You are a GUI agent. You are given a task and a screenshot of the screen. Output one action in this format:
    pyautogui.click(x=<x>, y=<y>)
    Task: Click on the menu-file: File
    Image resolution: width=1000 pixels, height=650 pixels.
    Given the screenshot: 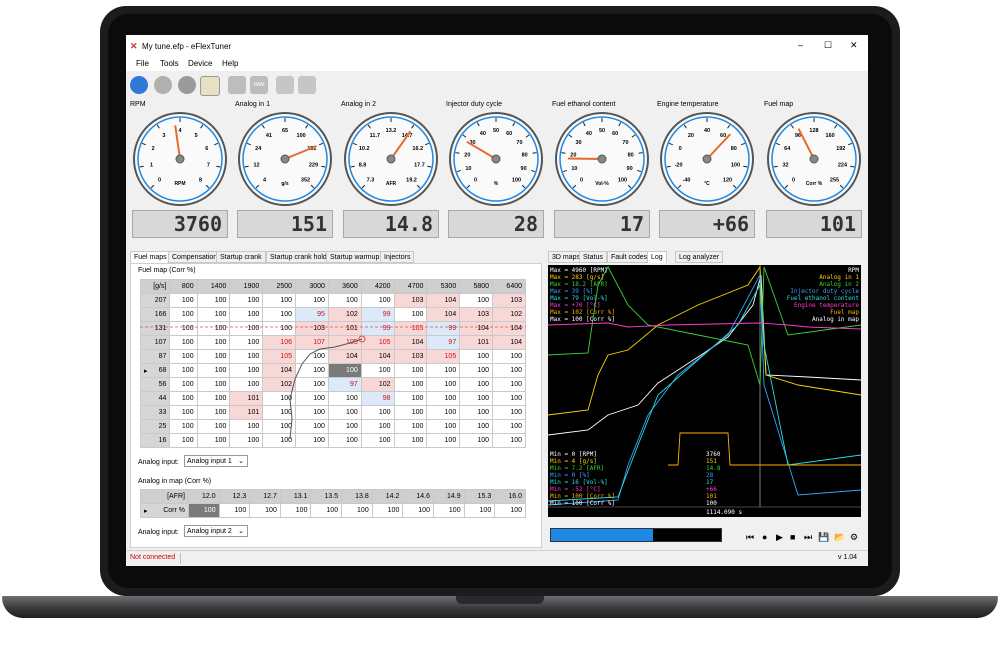 What is the action you would take?
    pyautogui.click(x=142, y=63)
    